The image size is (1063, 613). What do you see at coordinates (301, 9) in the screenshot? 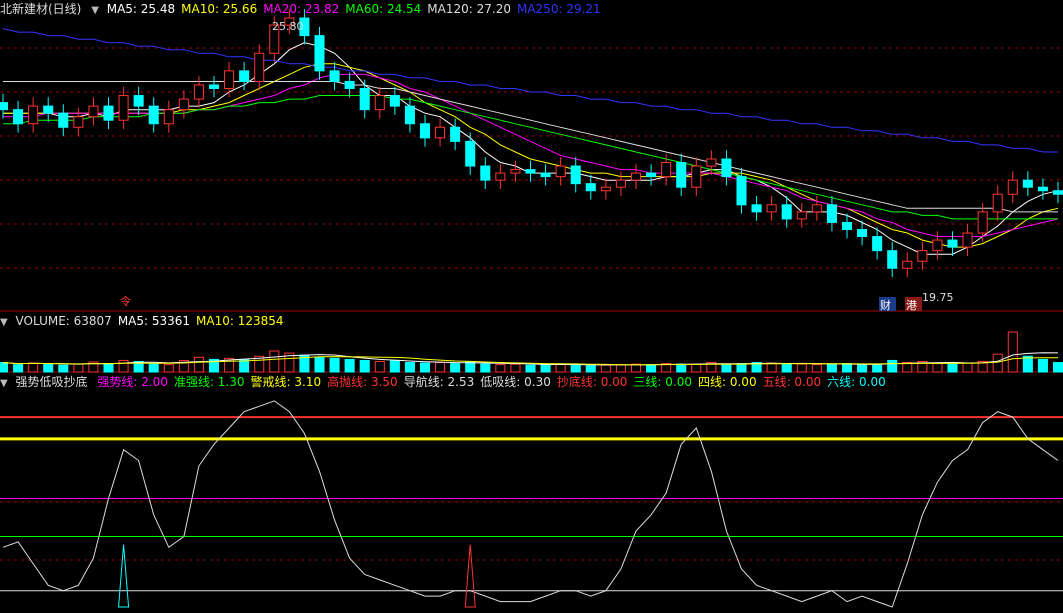
I see `ma-legend-label-2: MA20: 23.82` at bounding box center [301, 9].